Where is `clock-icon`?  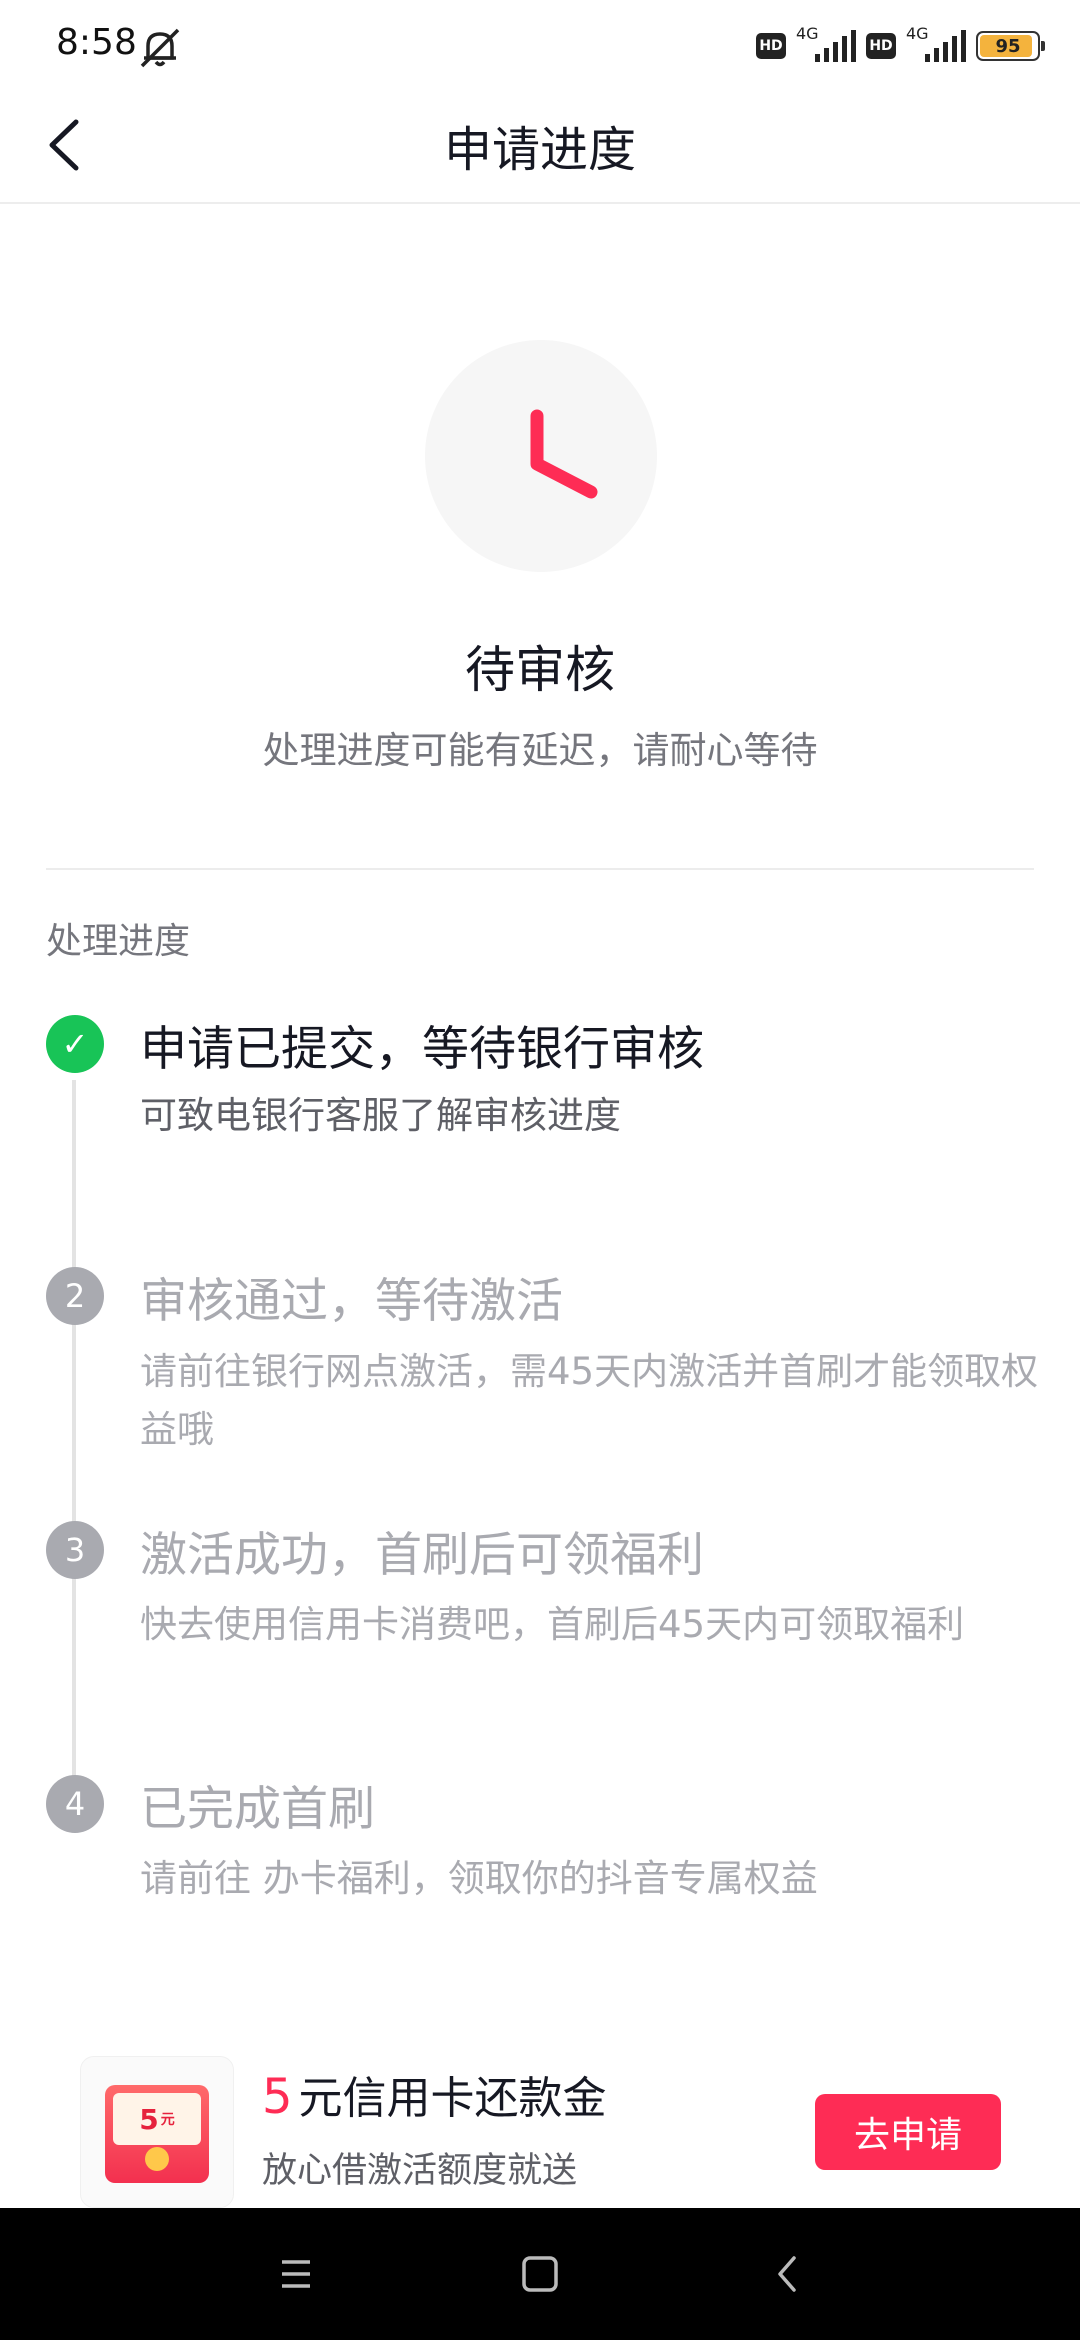
clock-icon is located at coordinates (541, 456).